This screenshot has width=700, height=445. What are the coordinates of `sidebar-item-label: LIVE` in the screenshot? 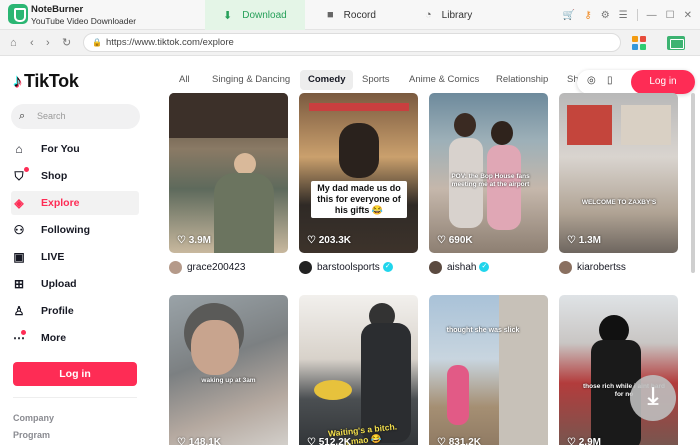 It's located at (53, 257).